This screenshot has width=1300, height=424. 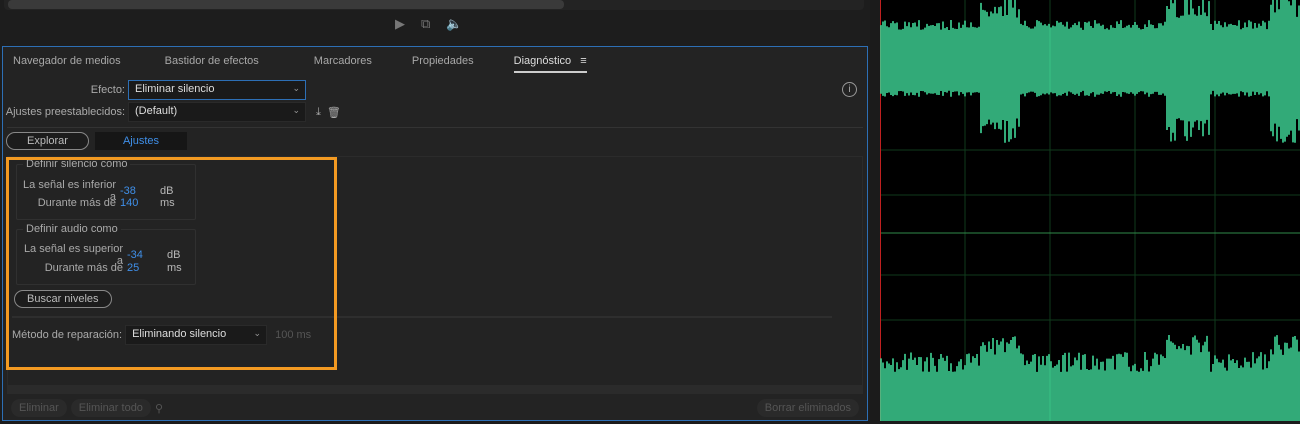 What do you see at coordinates (807, 408) in the screenshot?
I see `clear-removed-button: Borrar eliminados` at bounding box center [807, 408].